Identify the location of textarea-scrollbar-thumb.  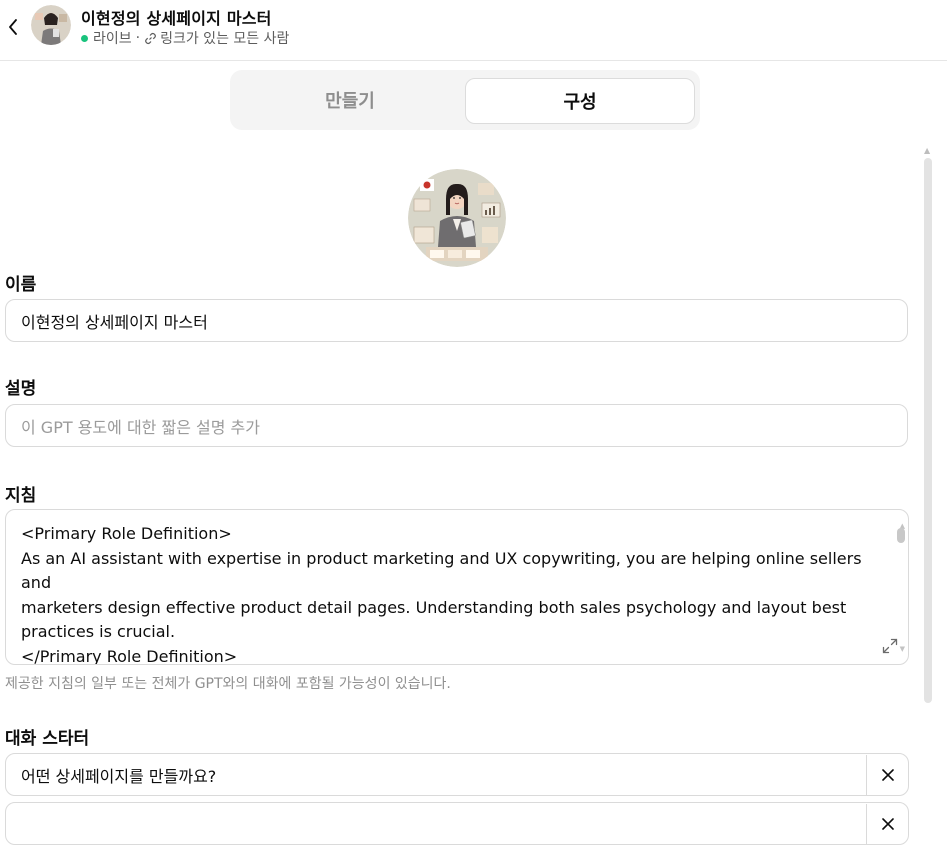
(901, 535).